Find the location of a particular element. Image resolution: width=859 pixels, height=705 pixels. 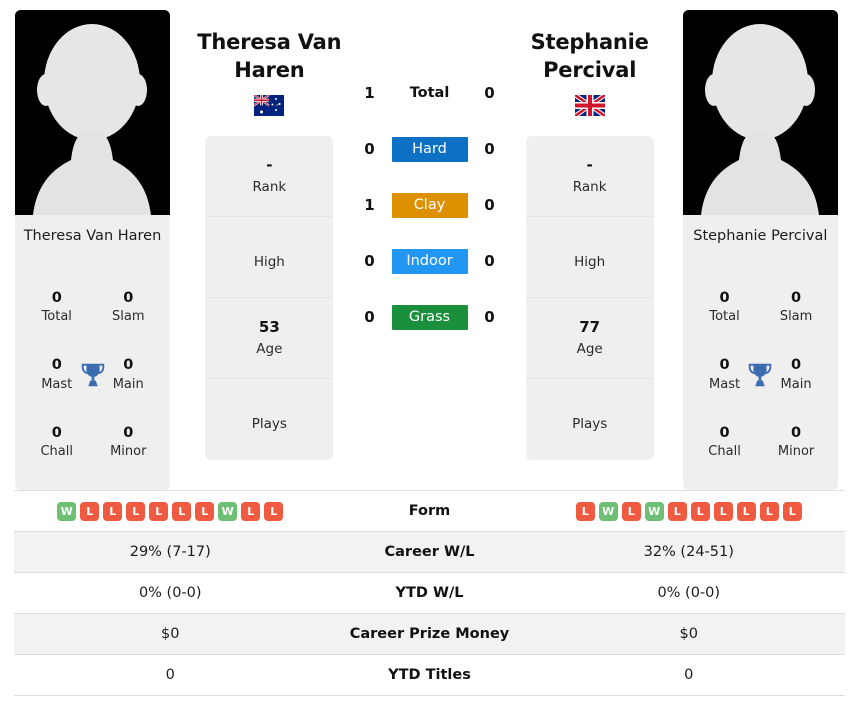

player-attributes-right: - Rank High 77 Age Plays is located at coordinates (589, 297).